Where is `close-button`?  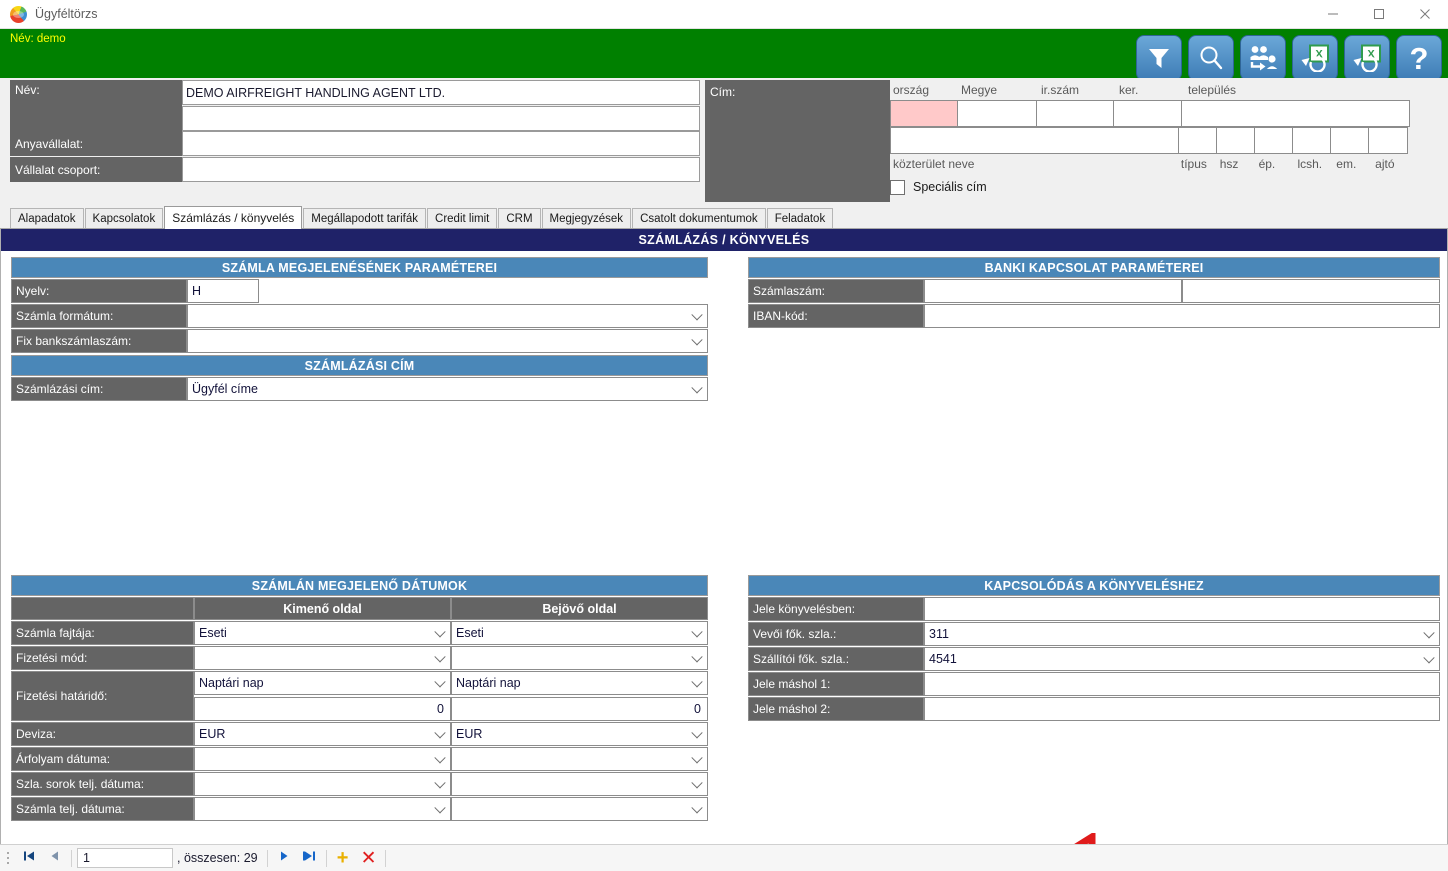
close-button is located at coordinates (1425, 14).